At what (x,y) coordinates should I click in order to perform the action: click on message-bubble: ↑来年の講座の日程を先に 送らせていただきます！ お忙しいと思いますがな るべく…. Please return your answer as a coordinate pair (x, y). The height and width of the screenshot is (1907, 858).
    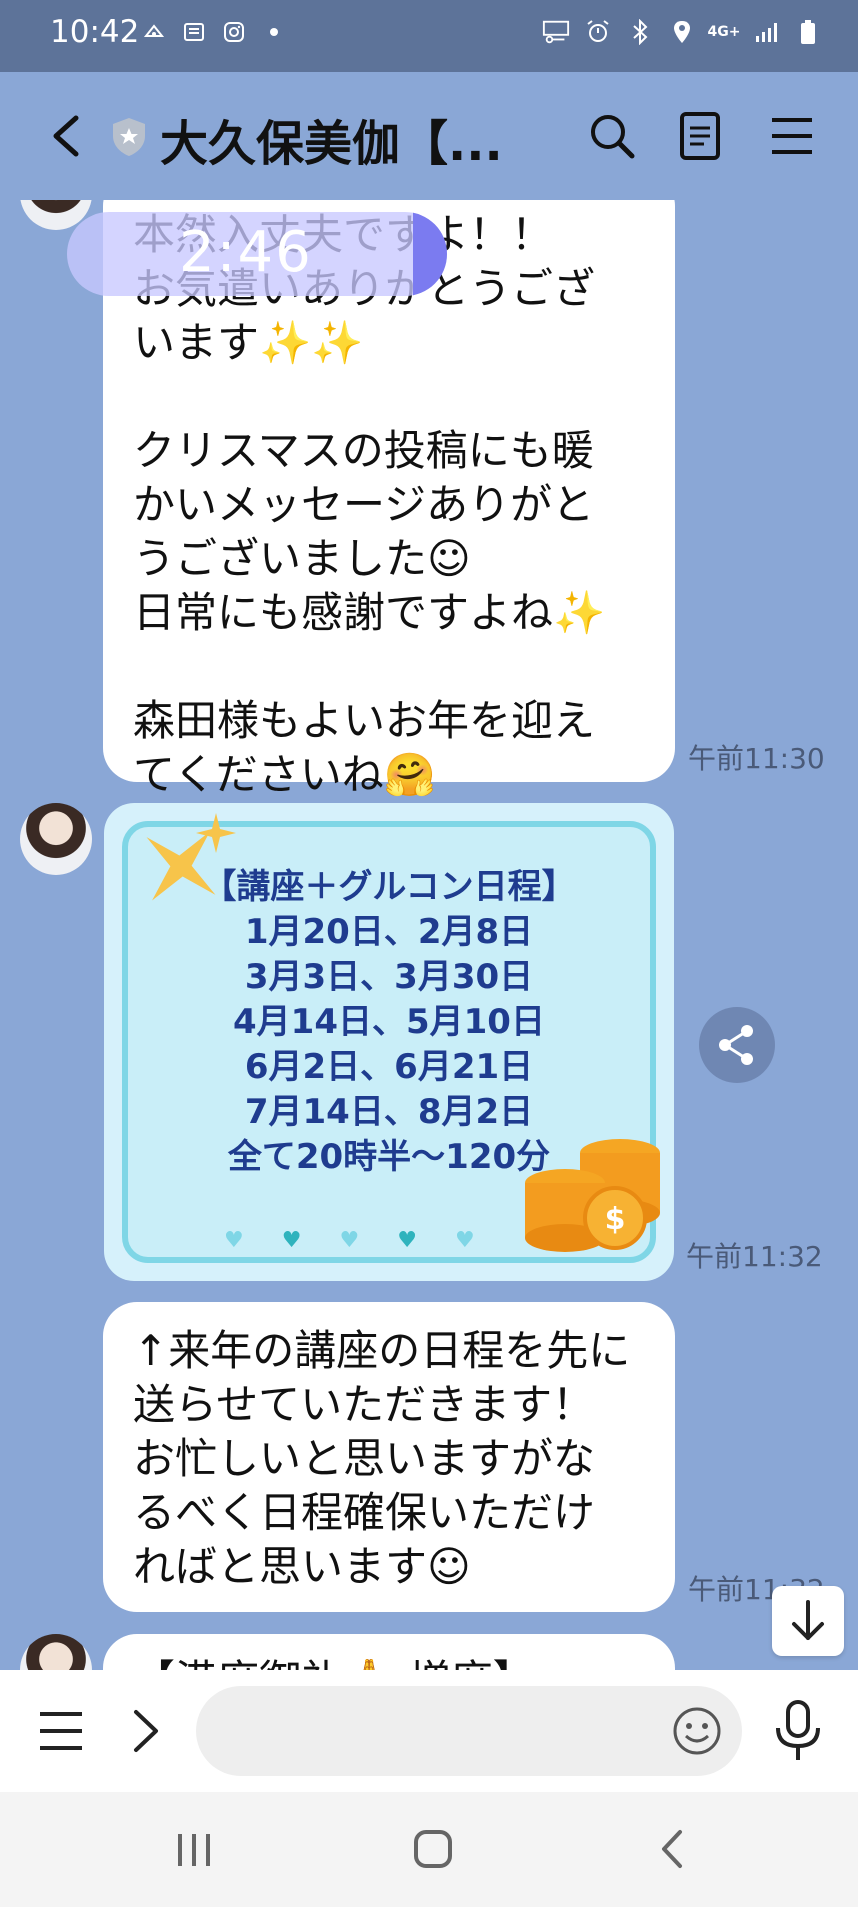
    Looking at the image, I should click on (389, 1457).